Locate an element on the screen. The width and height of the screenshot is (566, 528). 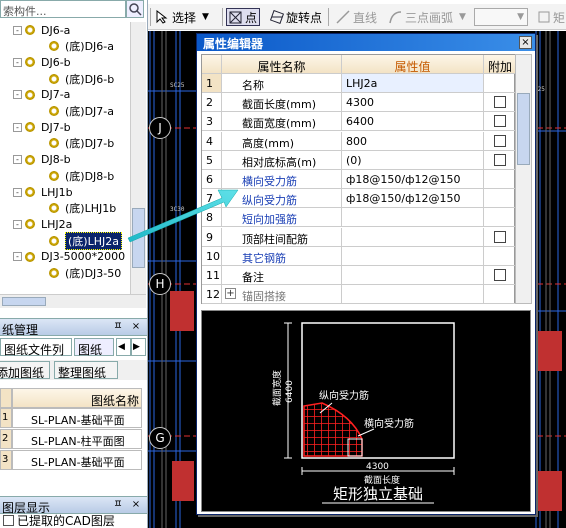
tree-node: - DJ7-b is located at coordinates (42, 127).